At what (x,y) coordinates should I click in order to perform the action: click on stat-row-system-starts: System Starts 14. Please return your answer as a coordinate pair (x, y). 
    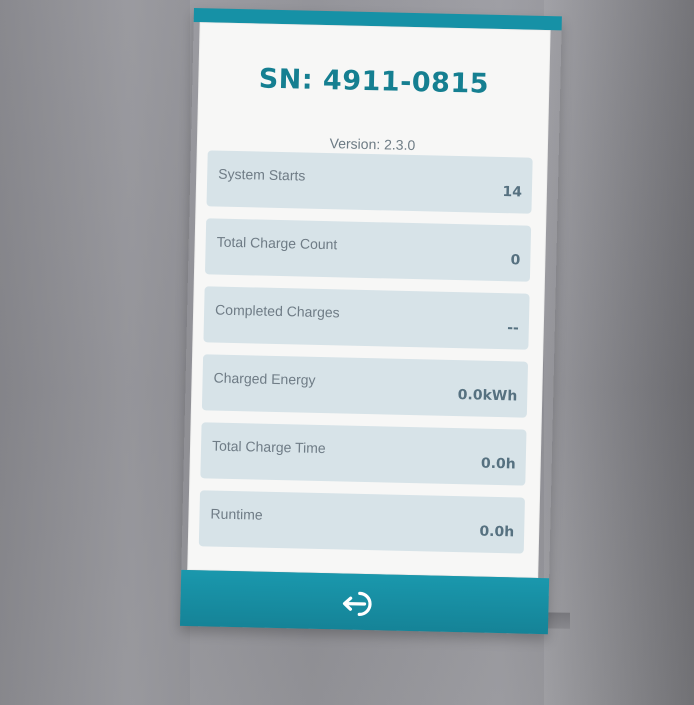
    Looking at the image, I should click on (369, 182).